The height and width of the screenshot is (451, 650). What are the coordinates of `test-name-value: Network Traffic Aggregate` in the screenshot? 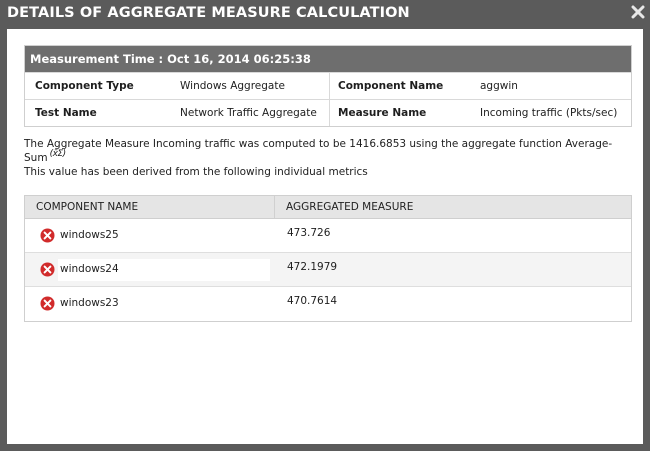 It's located at (248, 113).